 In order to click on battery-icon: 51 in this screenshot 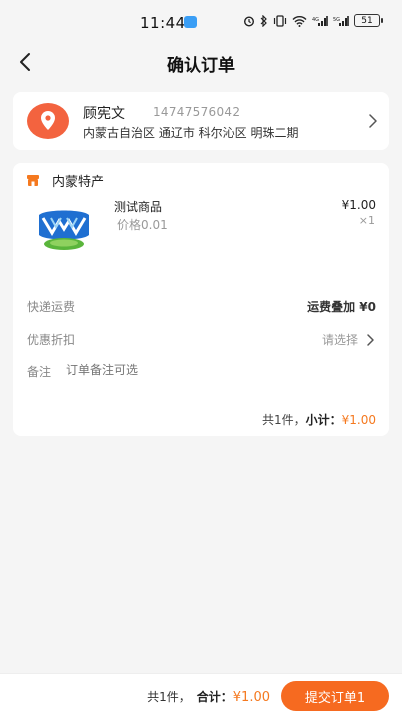, I will do `click(368, 20)`.